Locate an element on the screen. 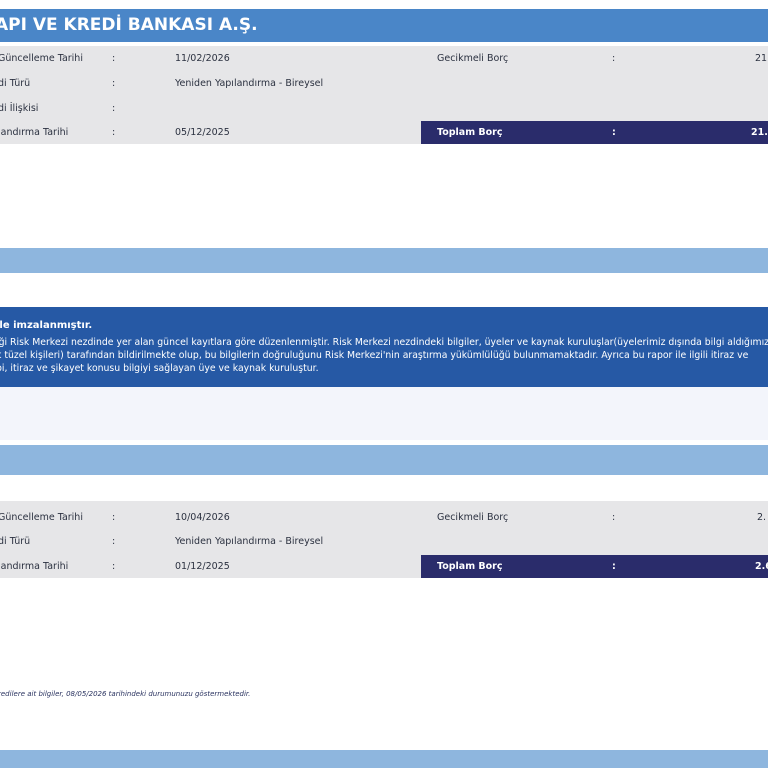 The image size is (768, 768). s1-total-debt-label: Toplam Borç is located at coordinates (470, 132).